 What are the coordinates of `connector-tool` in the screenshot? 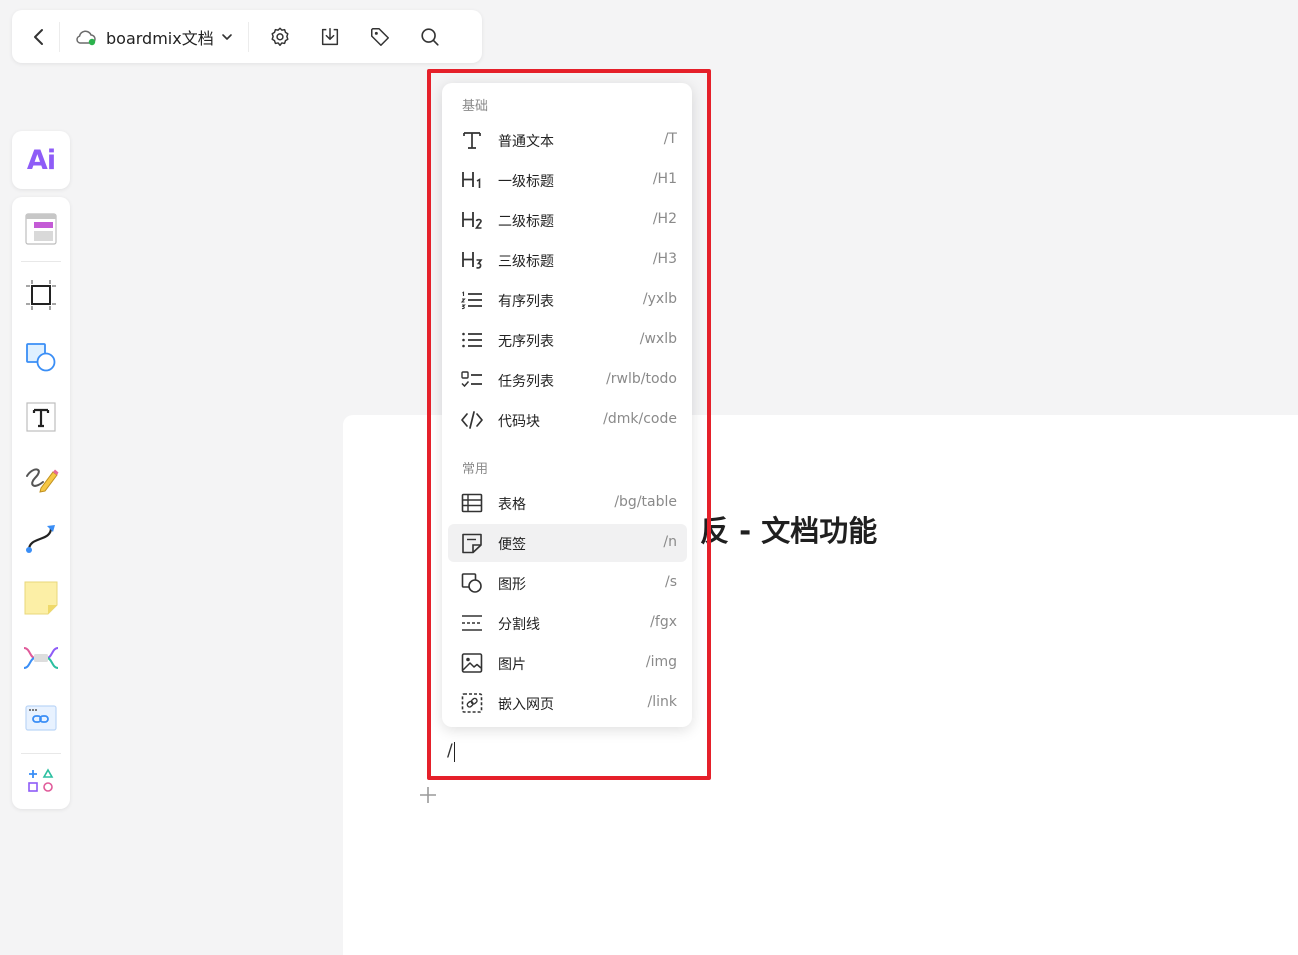 It's located at (41, 538).